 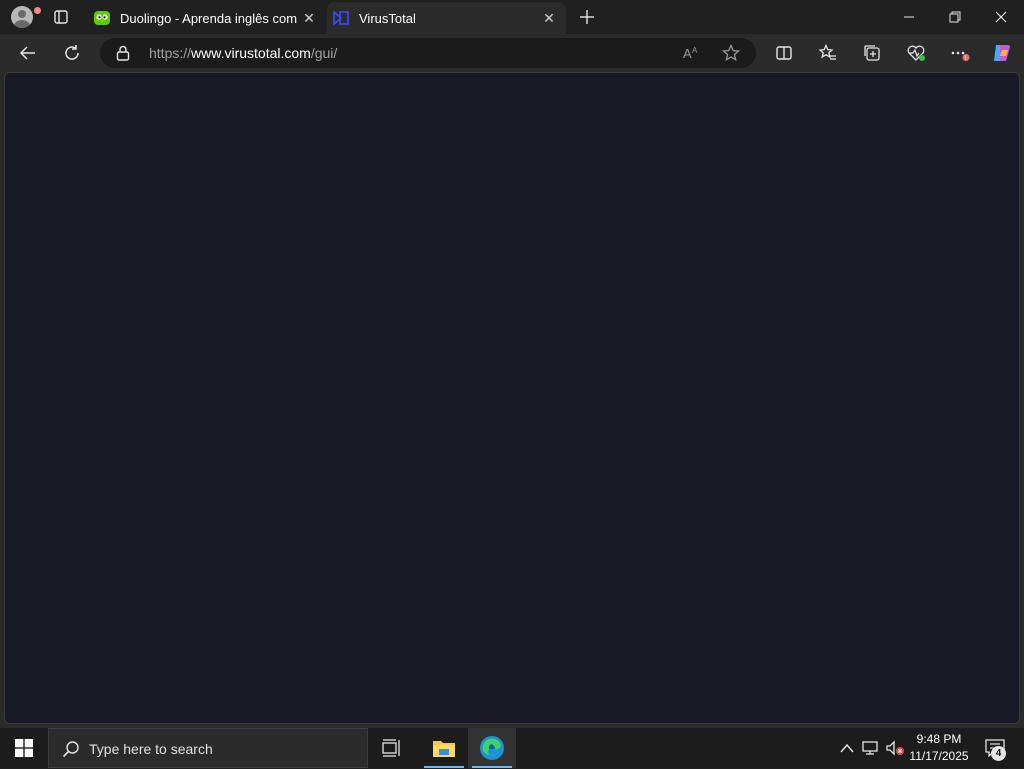 I want to click on file-explorer-button, so click(x=444, y=748).